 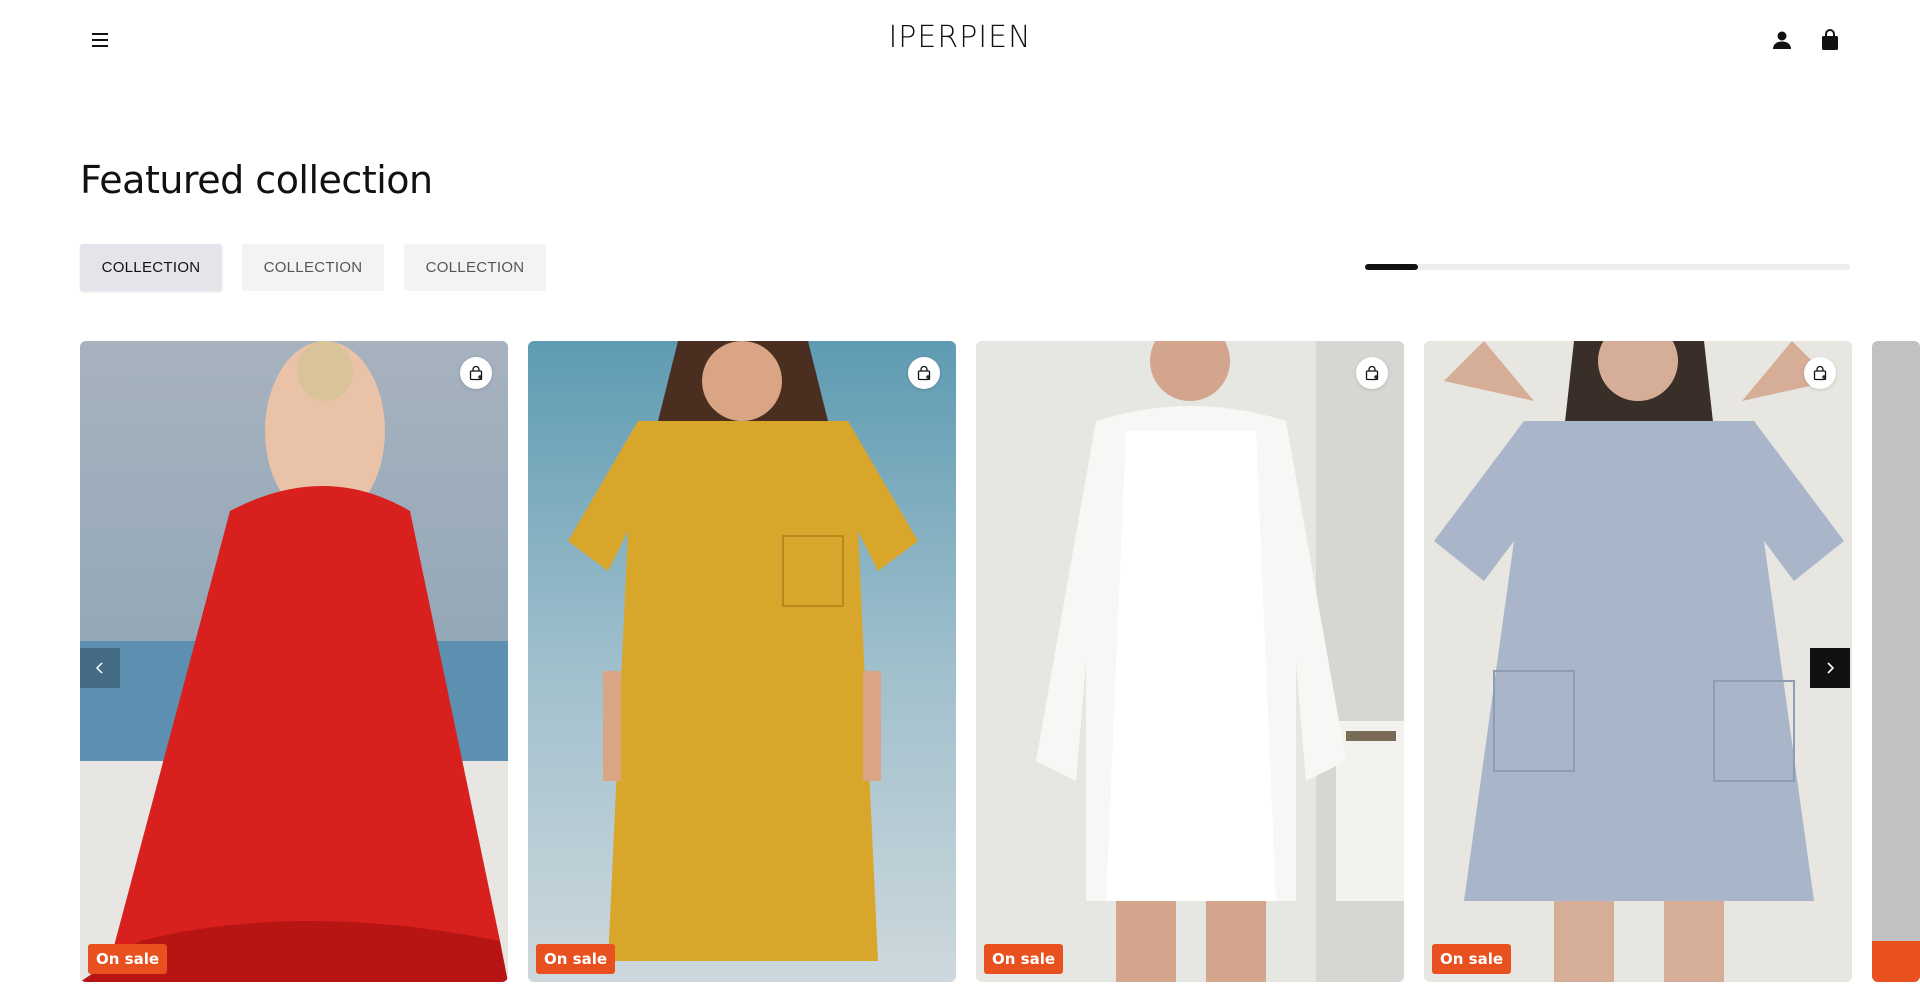 What do you see at coordinates (475, 267) in the screenshot?
I see `tab-collection-3: COLLECTION` at bounding box center [475, 267].